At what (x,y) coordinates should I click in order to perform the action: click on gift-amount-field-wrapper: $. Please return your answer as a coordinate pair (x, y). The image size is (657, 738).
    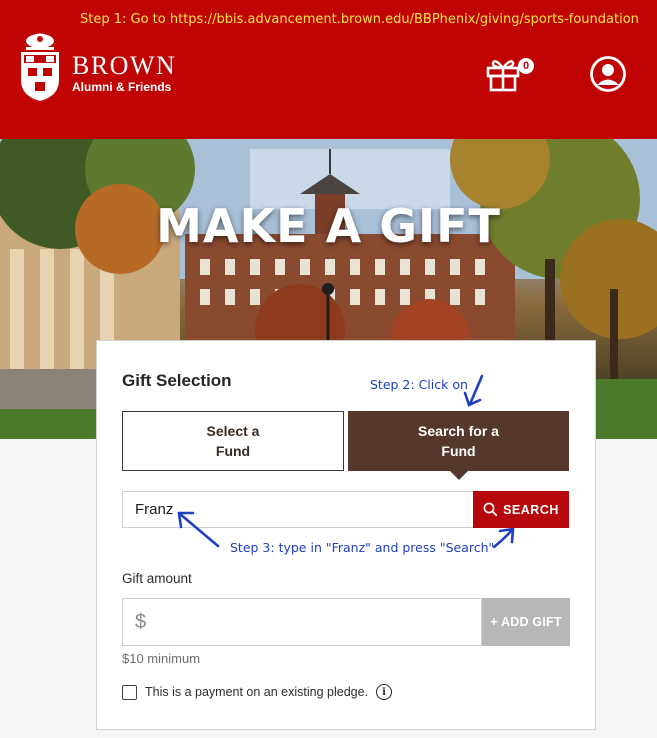
    Looking at the image, I should click on (302, 622).